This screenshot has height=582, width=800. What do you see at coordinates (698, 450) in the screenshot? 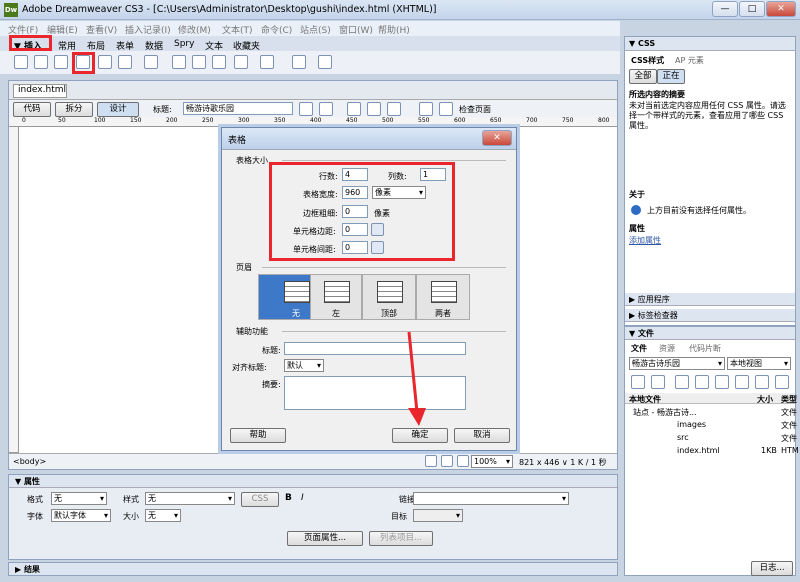
I see `tree-item-index: index.html` at bounding box center [698, 450].